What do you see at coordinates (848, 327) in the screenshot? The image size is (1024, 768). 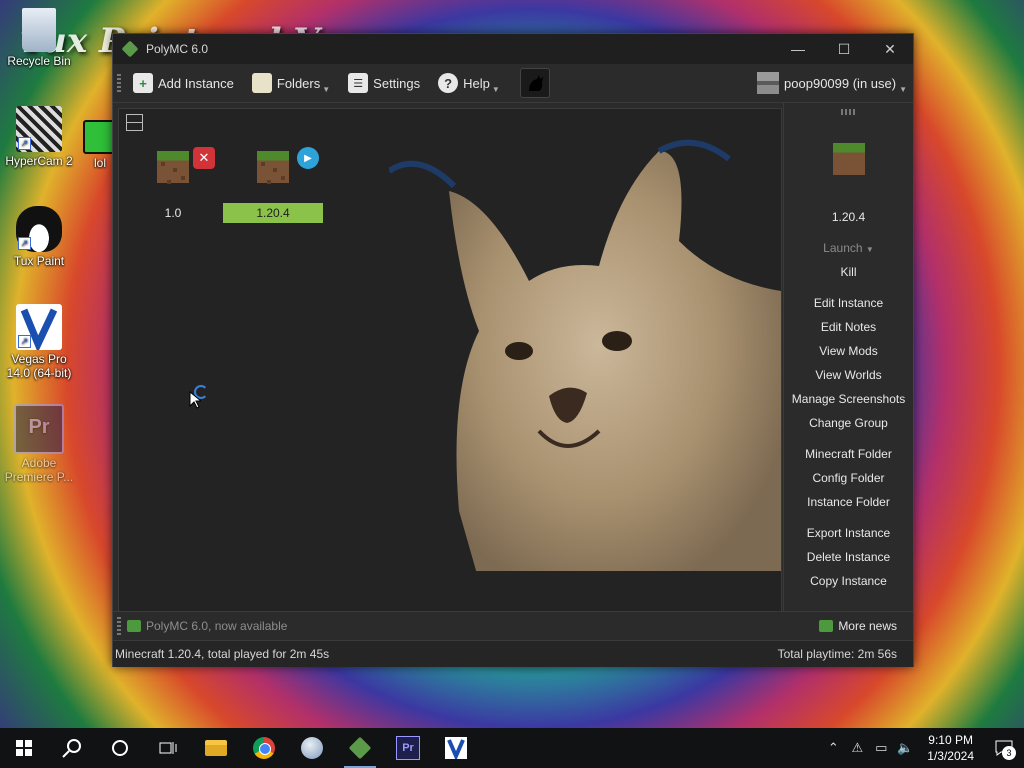 I see `edit-notes-button: Edit Notes` at bounding box center [848, 327].